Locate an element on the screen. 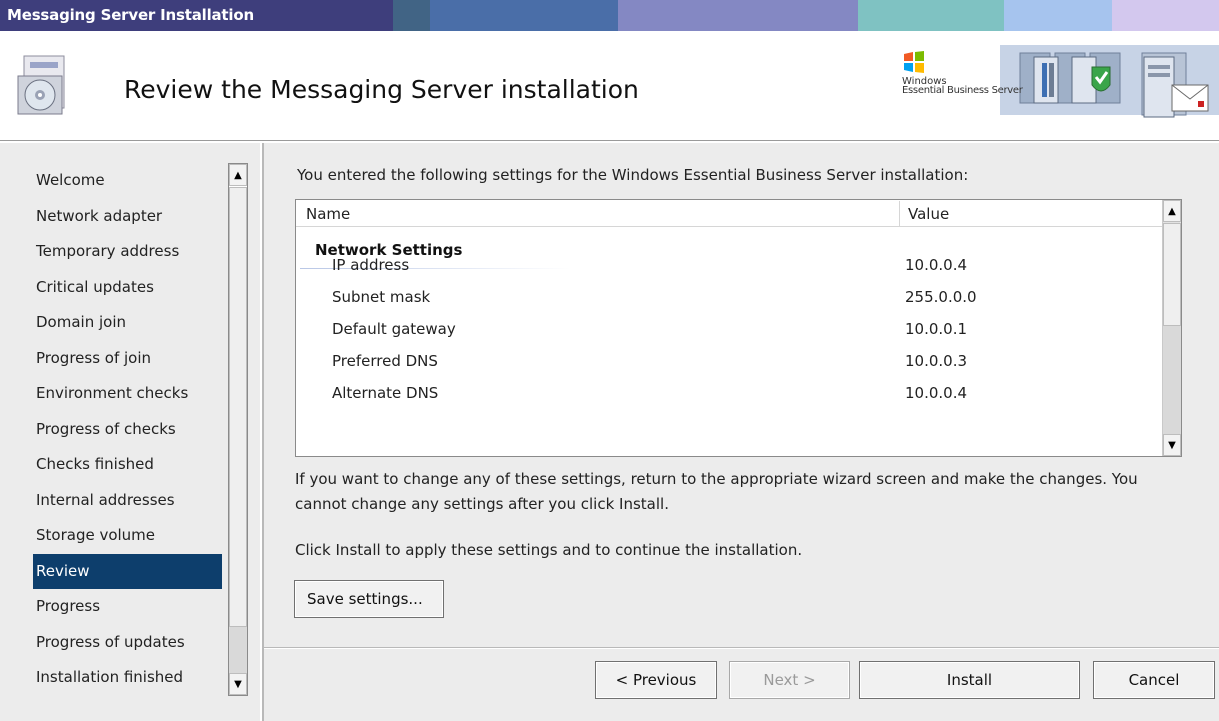 The width and height of the screenshot is (1219, 721). row-value-subnet-mask: 255.0.0.0 is located at coordinates (941, 297).